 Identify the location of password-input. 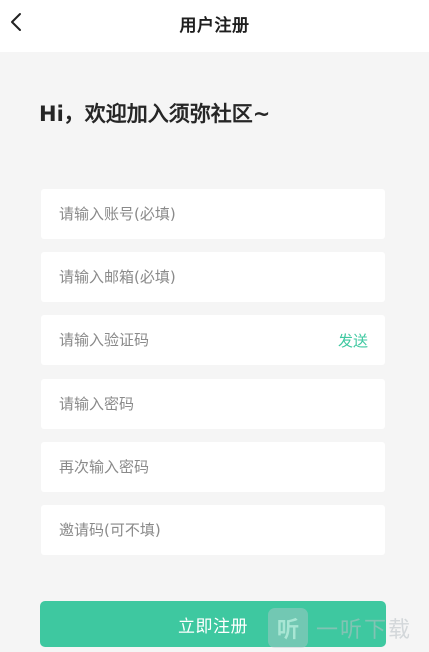
(213, 404).